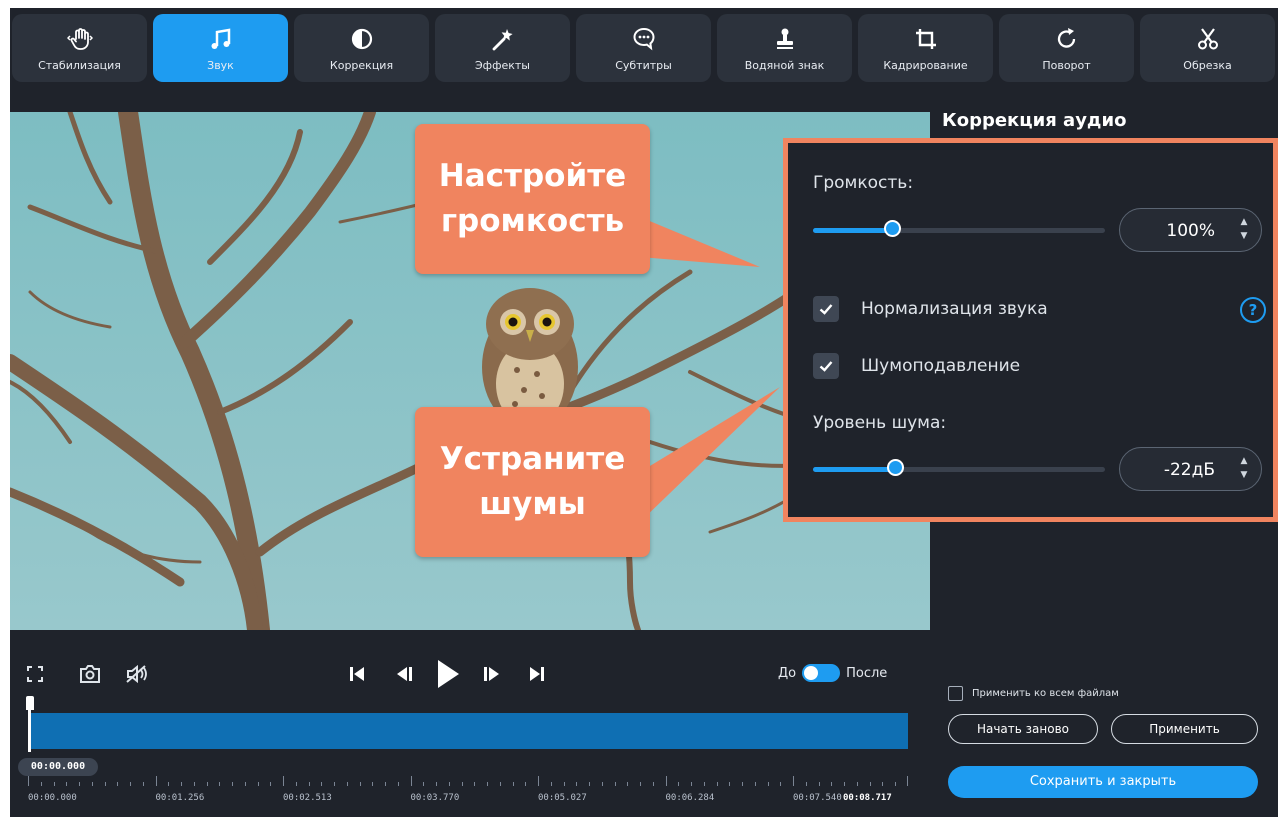  What do you see at coordinates (1023, 729) in the screenshot?
I see `reset-button: Начать заново` at bounding box center [1023, 729].